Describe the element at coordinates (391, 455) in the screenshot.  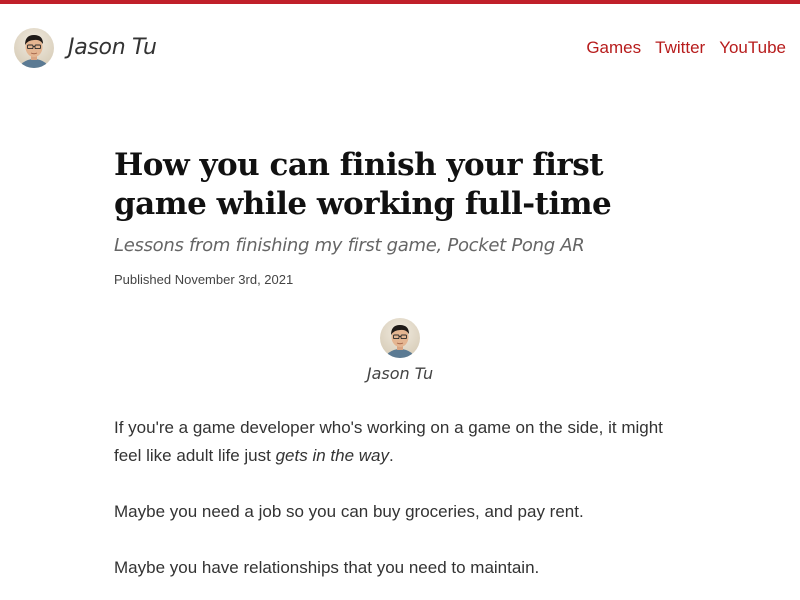
I see `paragraph-text: .` at that location.